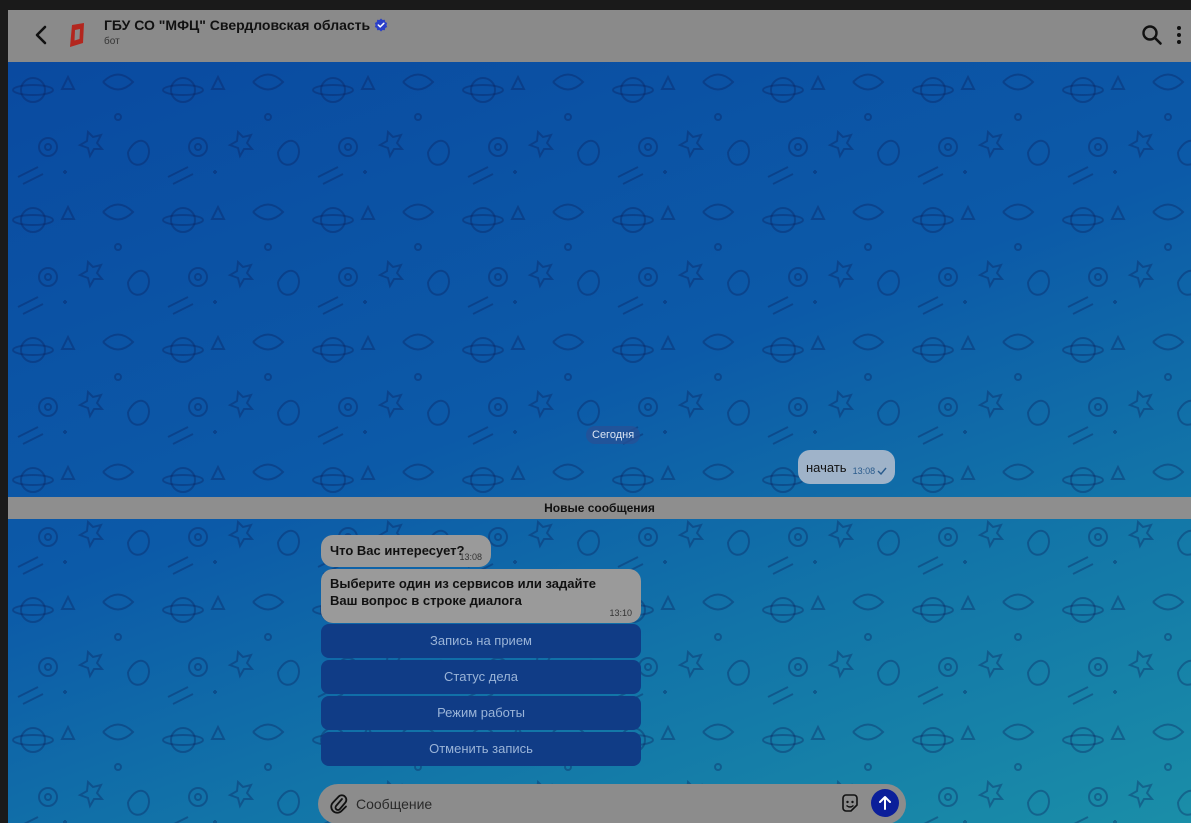 The image size is (1191, 823). Describe the element at coordinates (481, 713) in the screenshot. I see `keyboard-button-working-hours: Режим работы` at that location.